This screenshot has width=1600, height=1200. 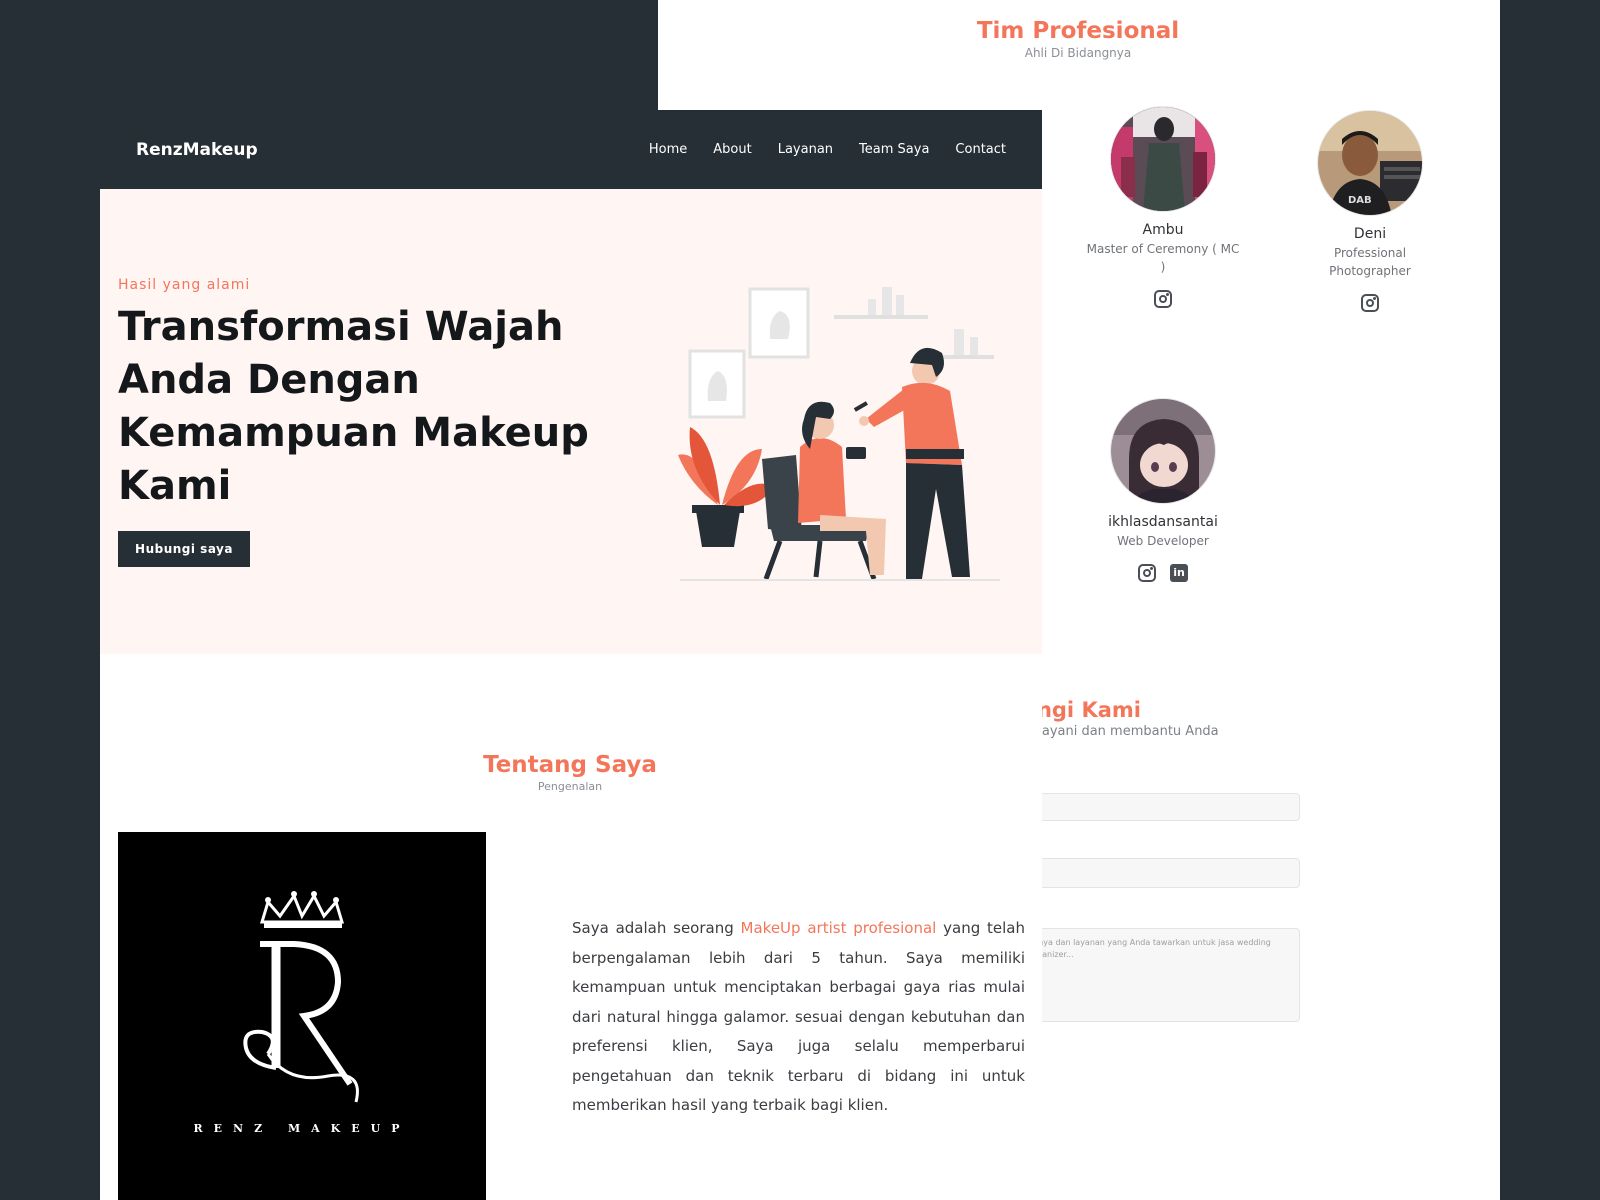 I want to click on member-role: Professional Photographer, so click(x=1370, y=262).